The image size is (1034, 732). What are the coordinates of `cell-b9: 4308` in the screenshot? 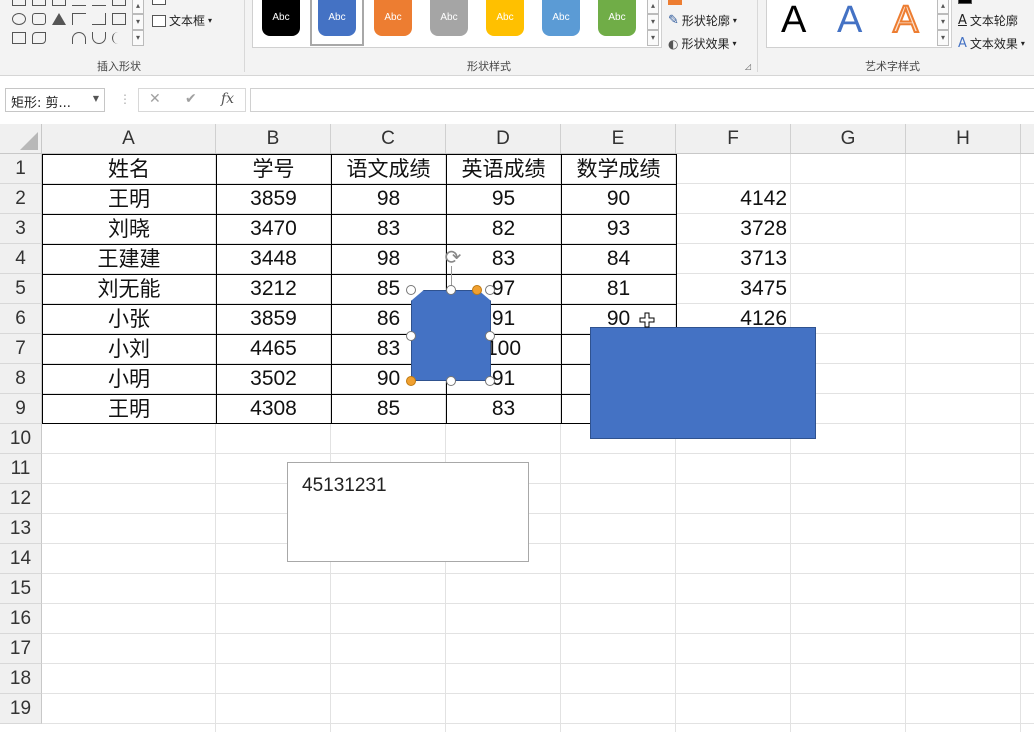 It's located at (273, 409).